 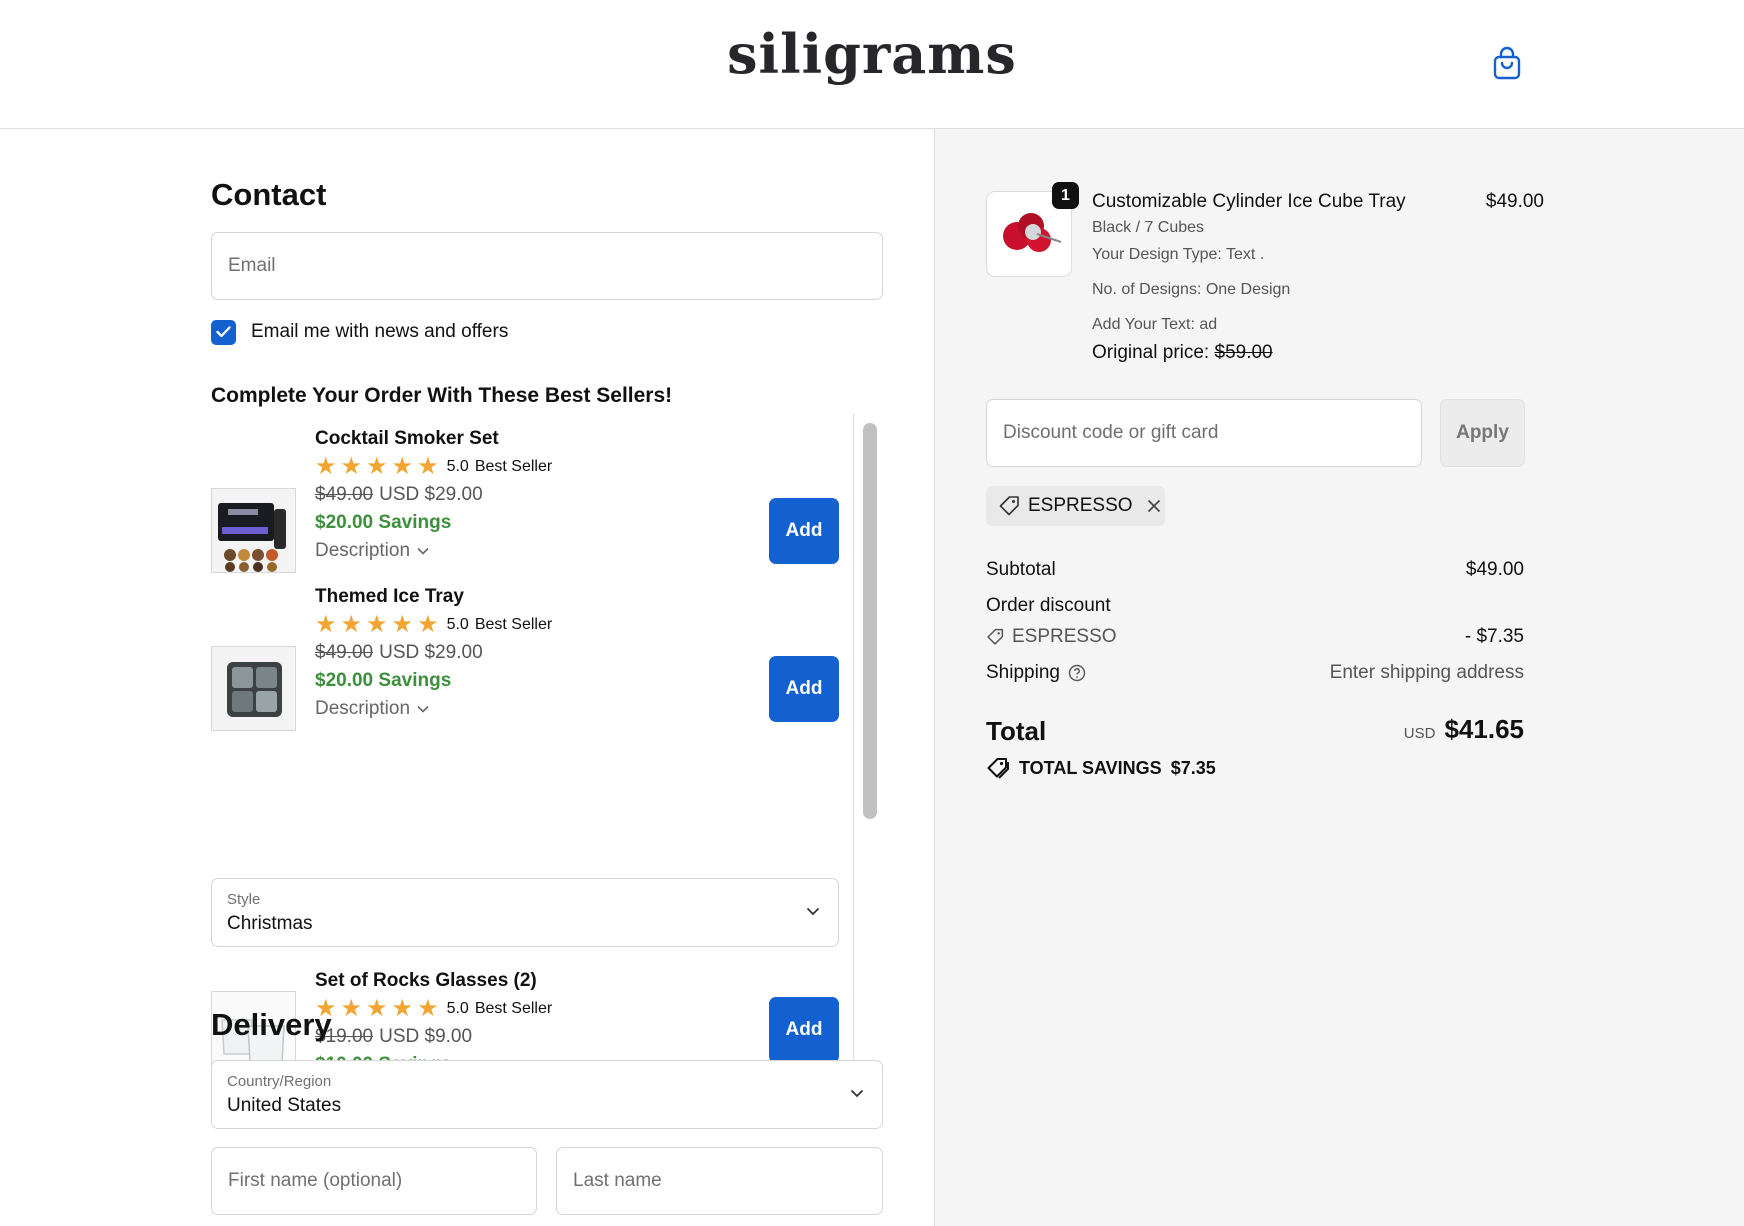 What do you see at coordinates (271, 1024) in the screenshot?
I see `delivery-heading: Delivery` at bounding box center [271, 1024].